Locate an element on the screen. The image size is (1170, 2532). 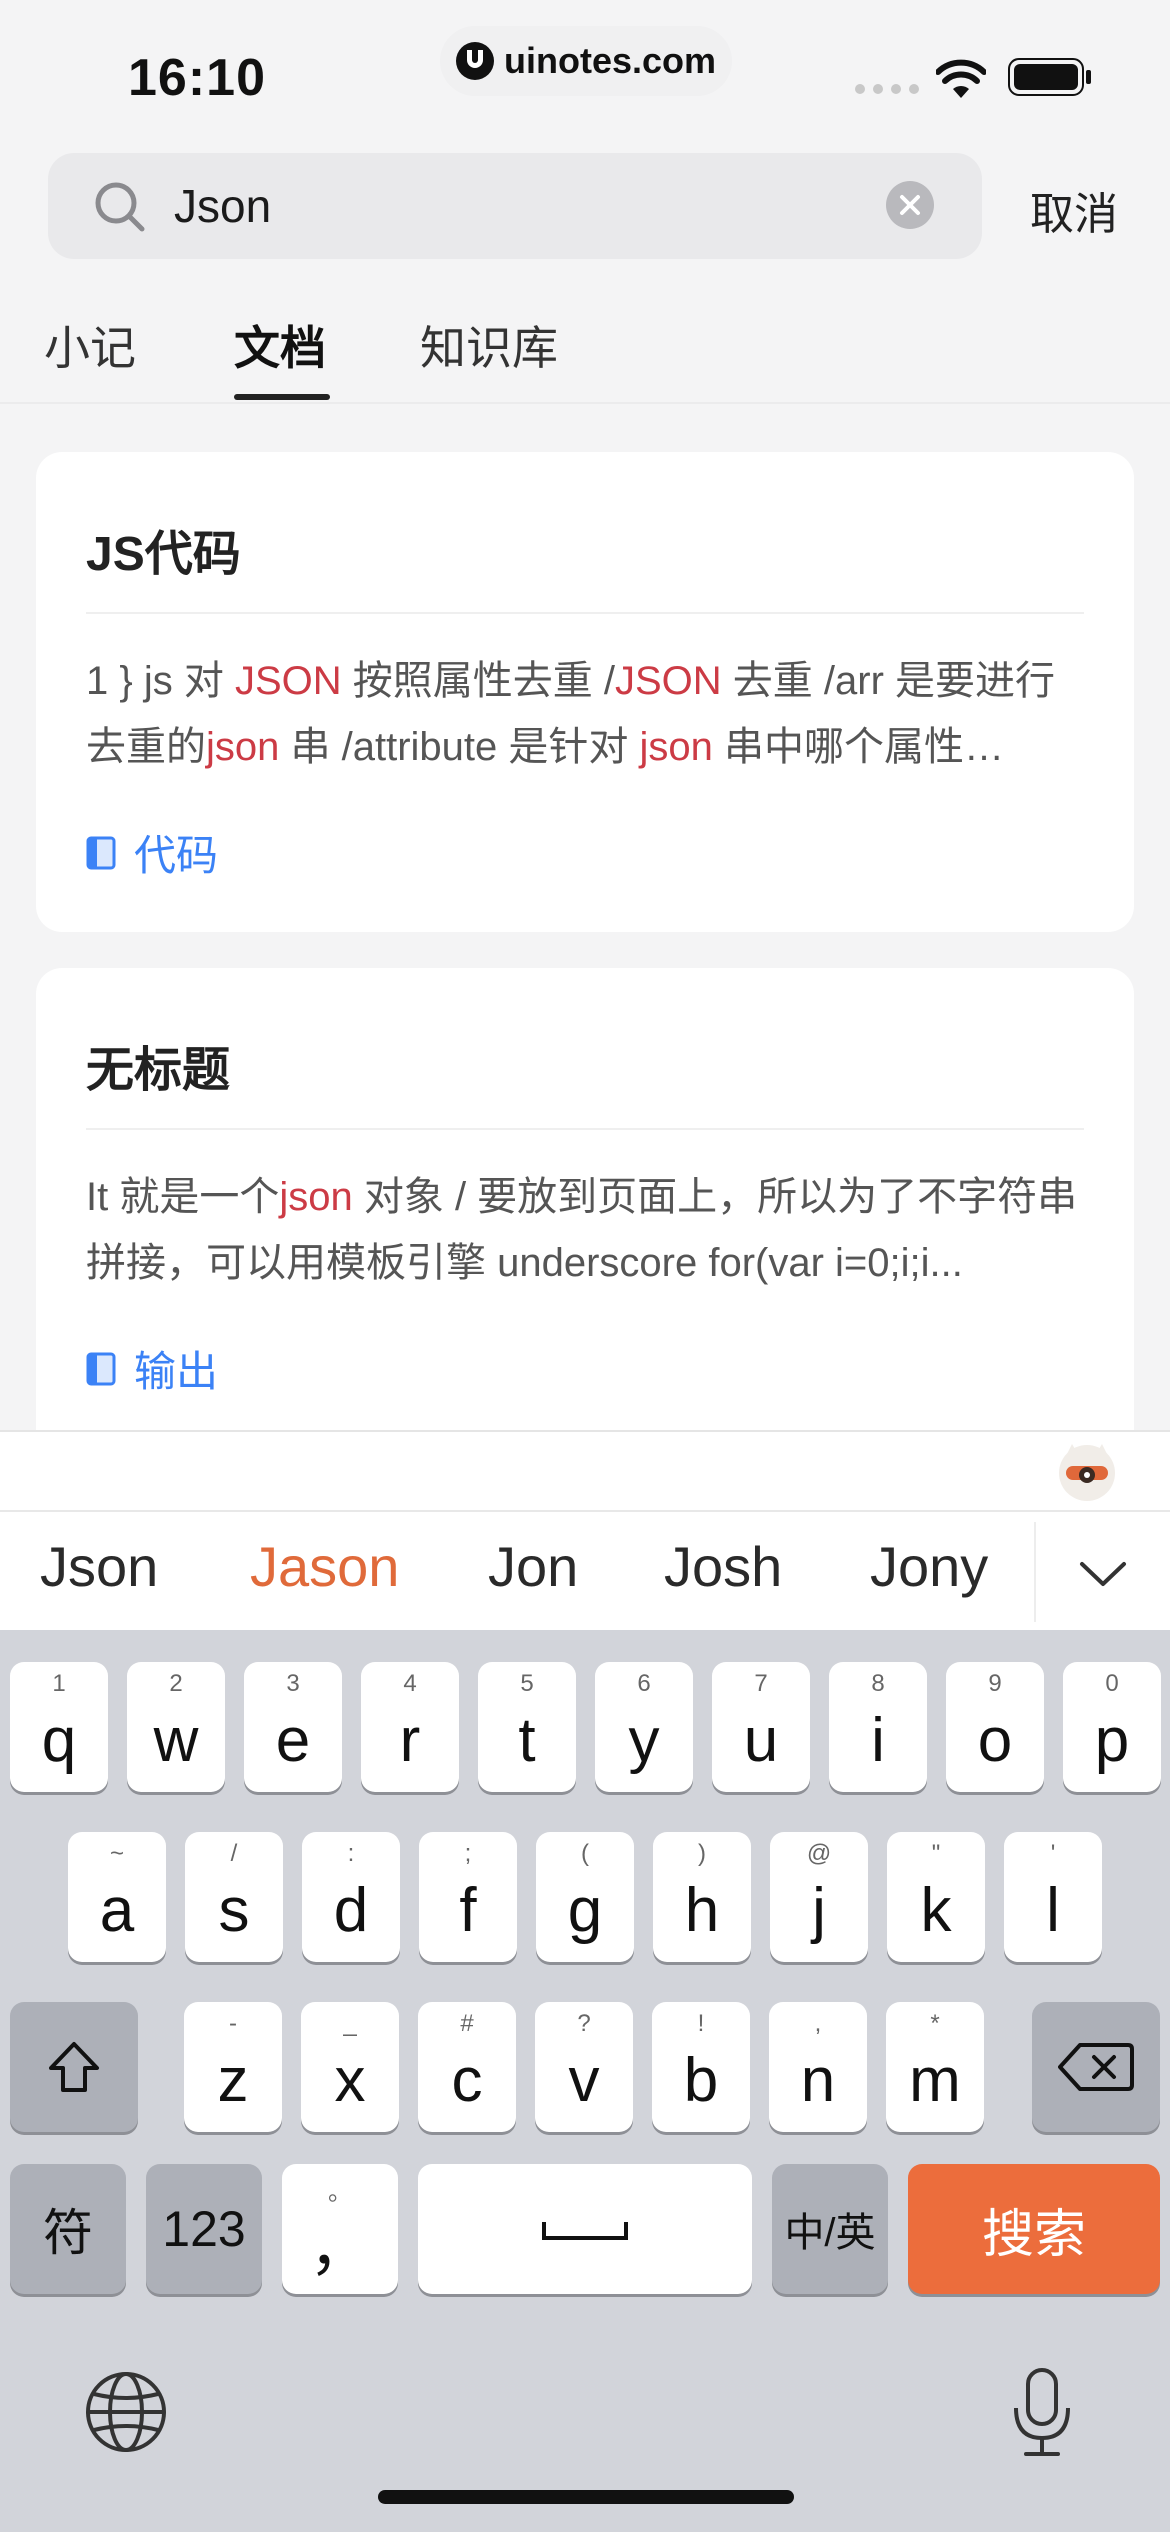
shift-key is located at coordinates (74, 2067).